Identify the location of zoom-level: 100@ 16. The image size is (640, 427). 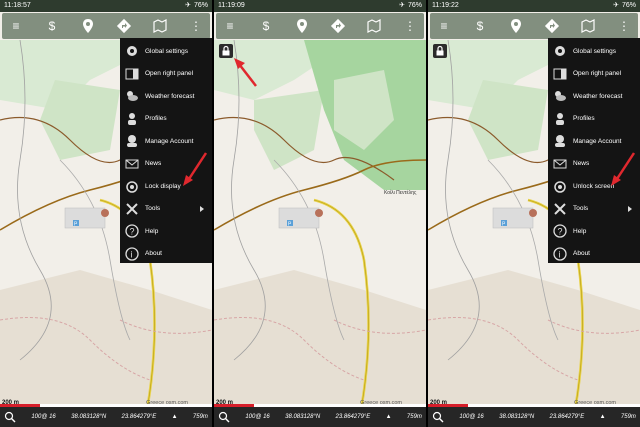
(257, 417).